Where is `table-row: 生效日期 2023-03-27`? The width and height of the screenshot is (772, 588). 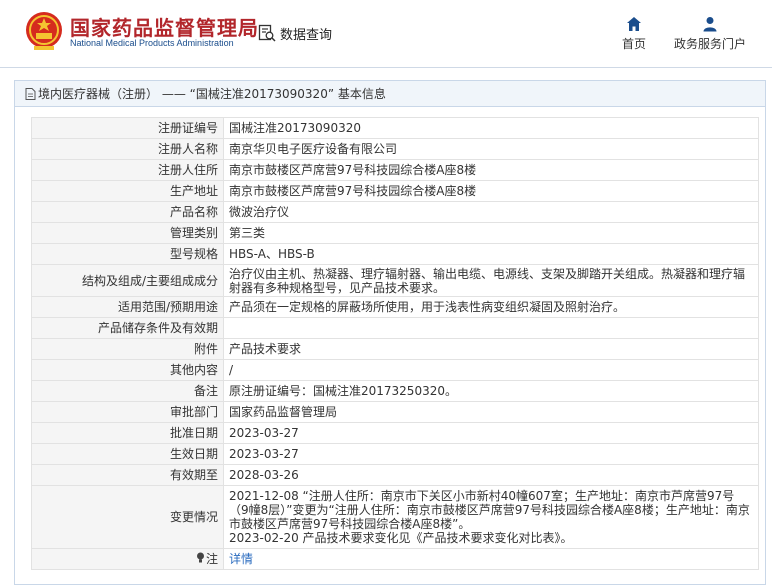 table-row: 生效日期 2023-03-27 is located at coordinates (395, 454).